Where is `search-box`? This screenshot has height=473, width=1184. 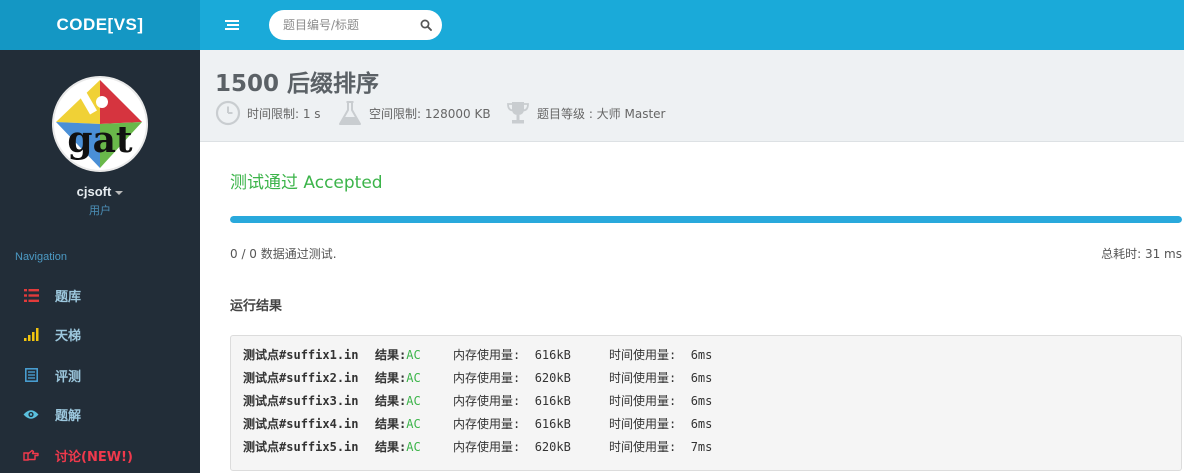
search-box is located at coordinates (355, 25).